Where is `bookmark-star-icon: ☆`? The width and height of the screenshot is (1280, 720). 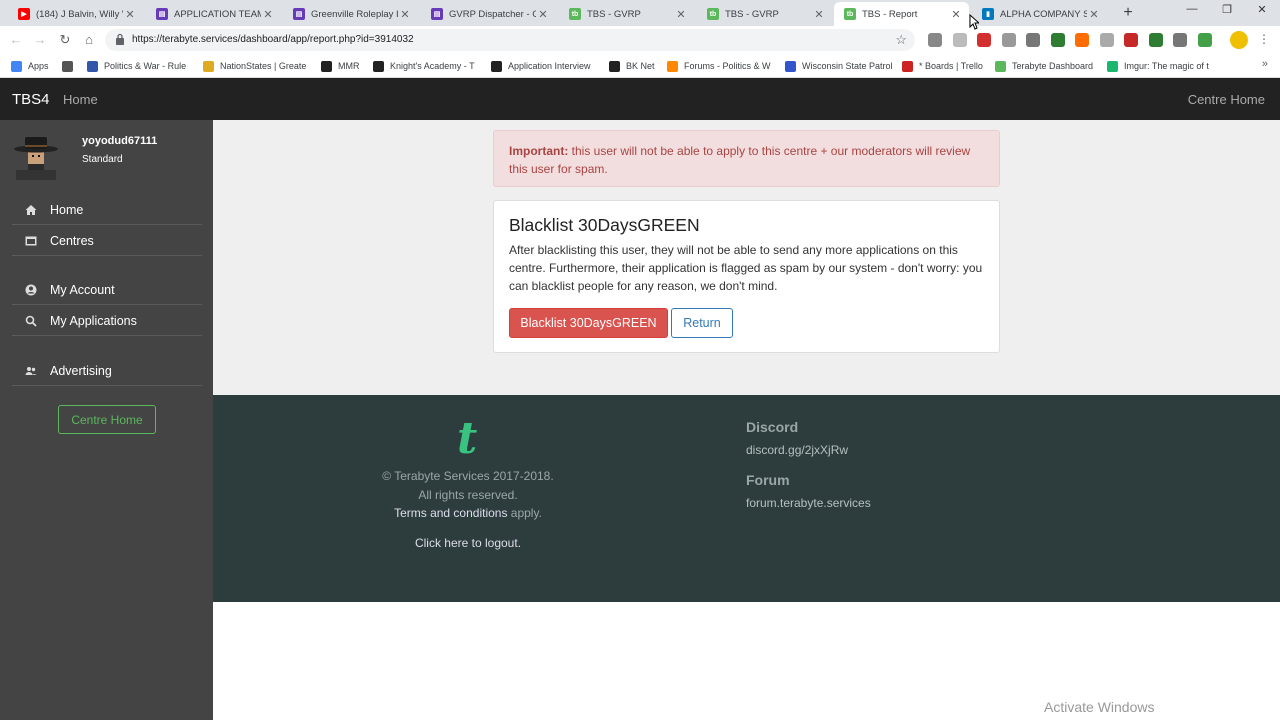 bookmark-star-icon: ☆ is located at coordinates (901, 40).